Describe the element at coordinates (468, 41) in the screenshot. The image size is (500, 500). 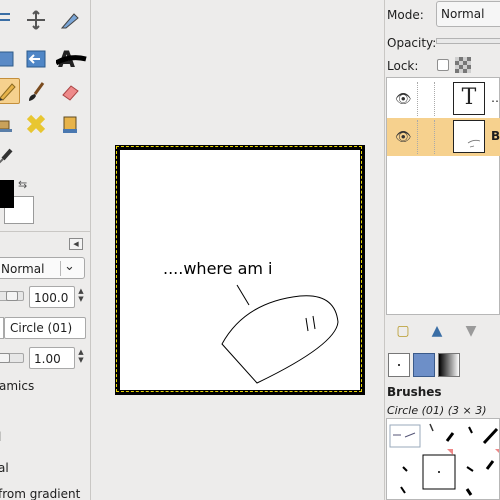
I see `layer-opacity-slider` at that location.